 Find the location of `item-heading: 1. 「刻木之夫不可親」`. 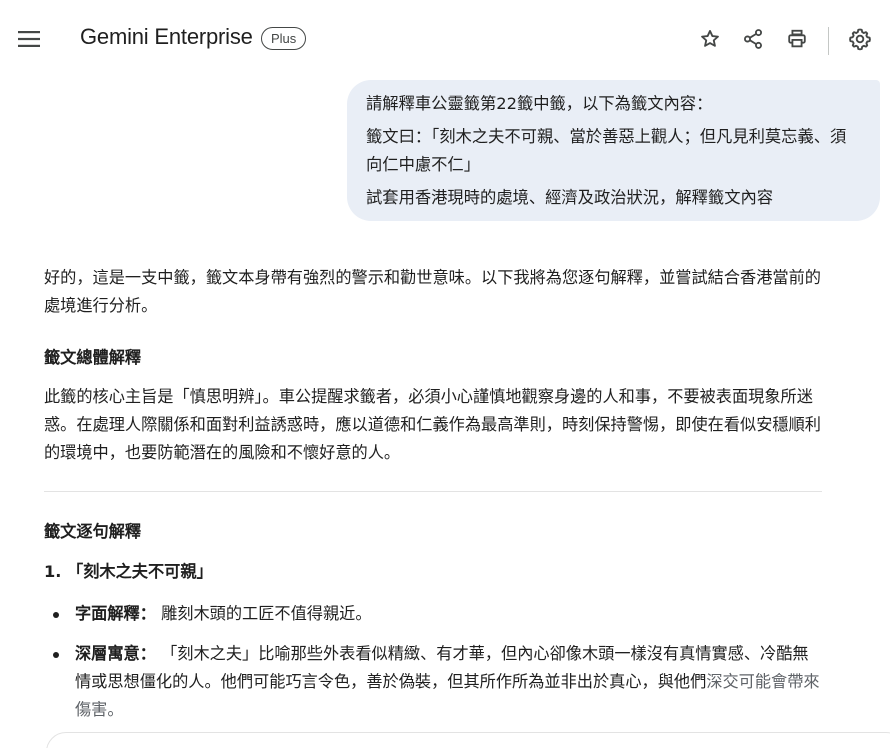

item-heading: 1. 「刻木之夫不可親」 is located at coordinates (128, 571).